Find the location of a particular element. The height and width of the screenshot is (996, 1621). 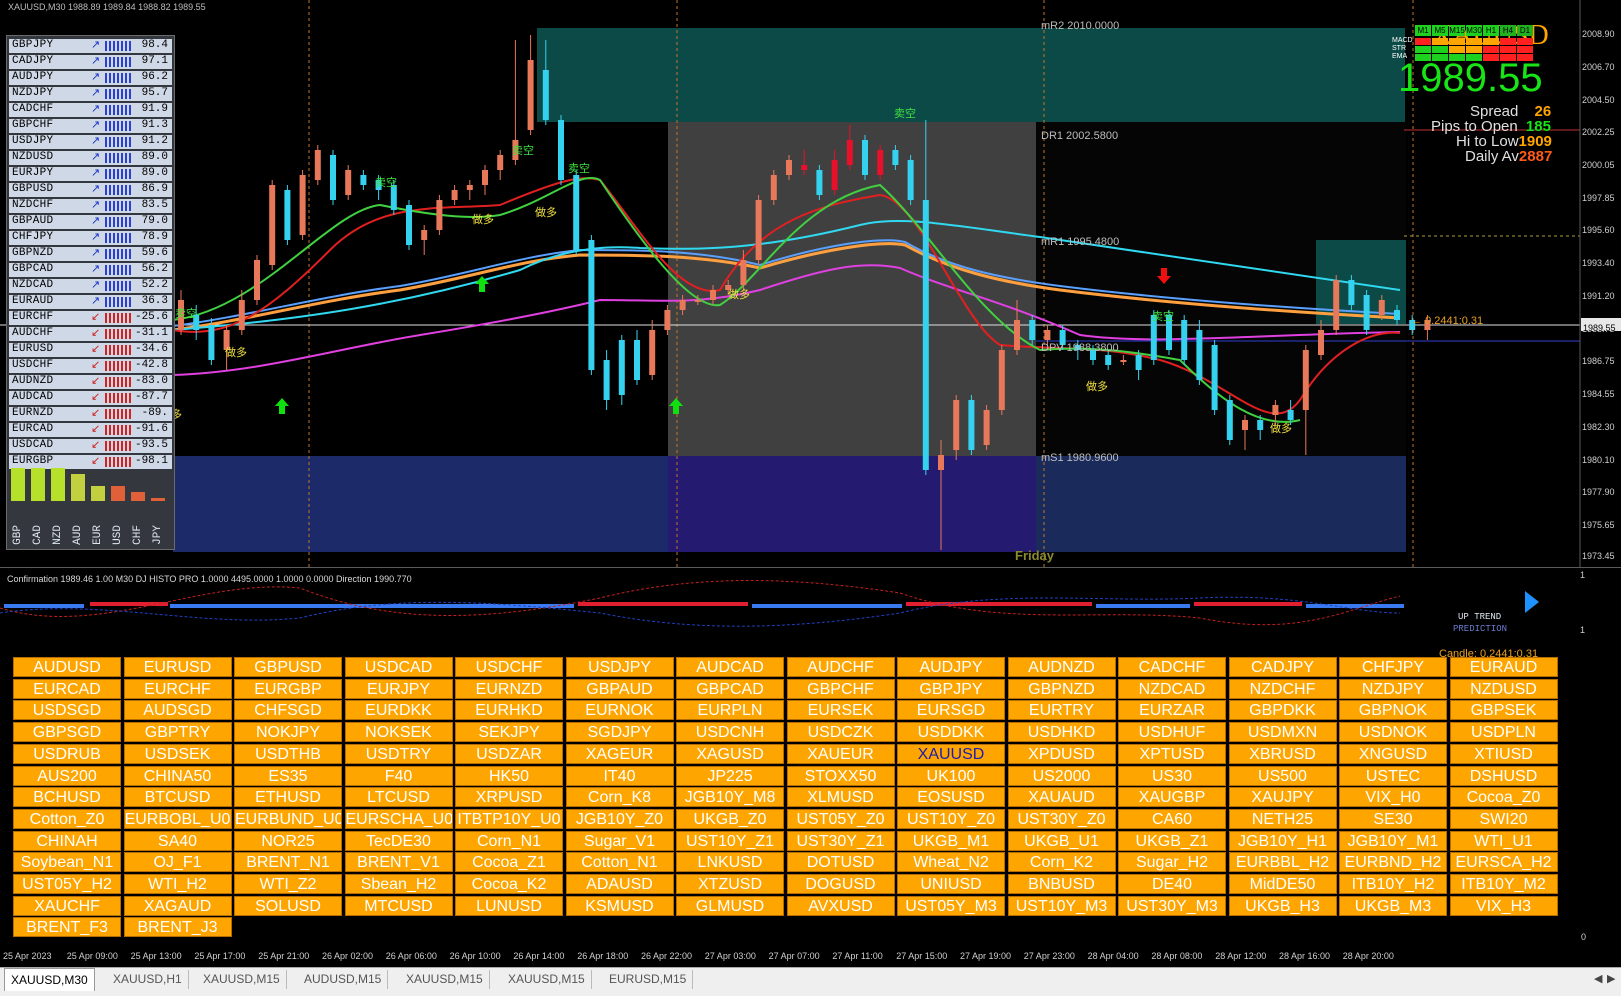

symbol-button-ukgb_u1: UKGB_U1 is located at coordinates (1061, 840).